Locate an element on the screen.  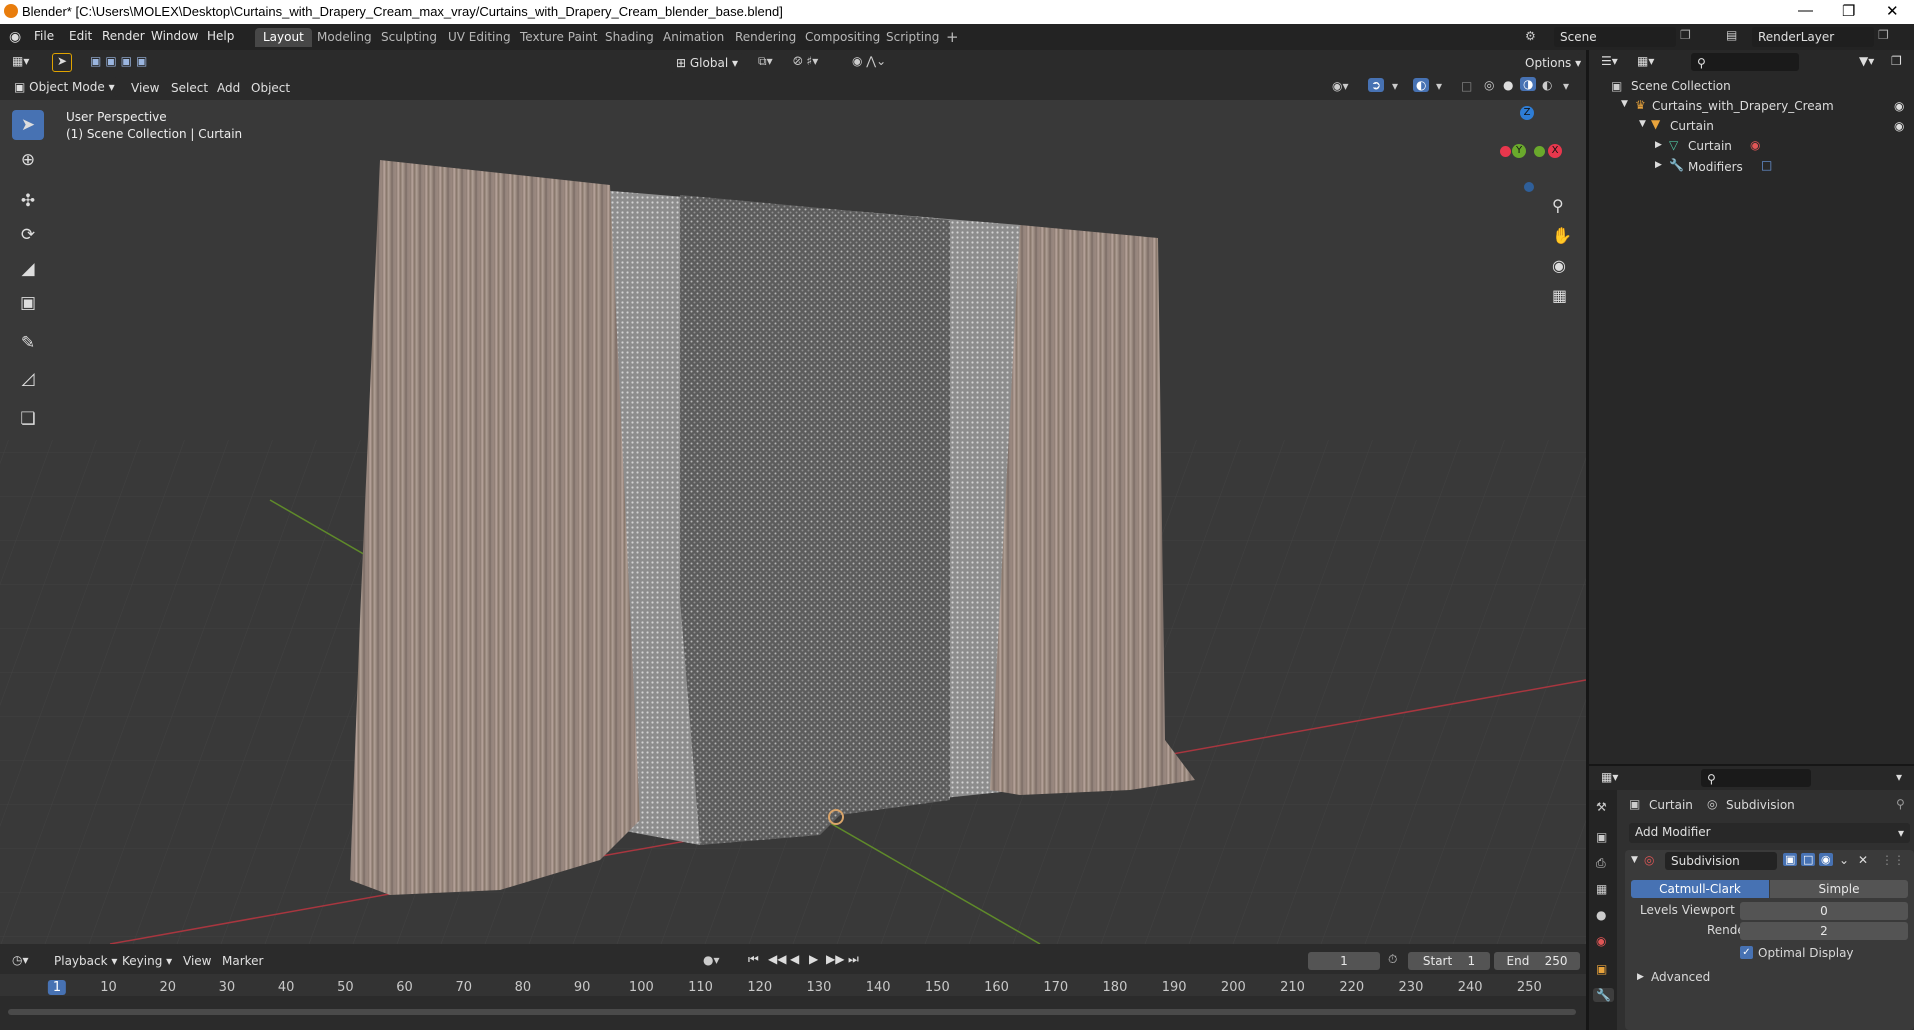
options-dropdown: Options ▾ is located at coordinates (1550, 63).